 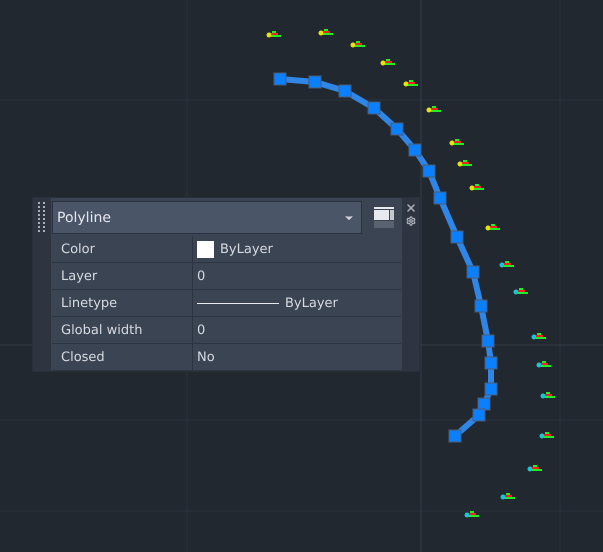 What do you see at coordinates (84, 218) in the screenshot?
I see `object-type-text: Polyline` at bounding box center [84, 218].